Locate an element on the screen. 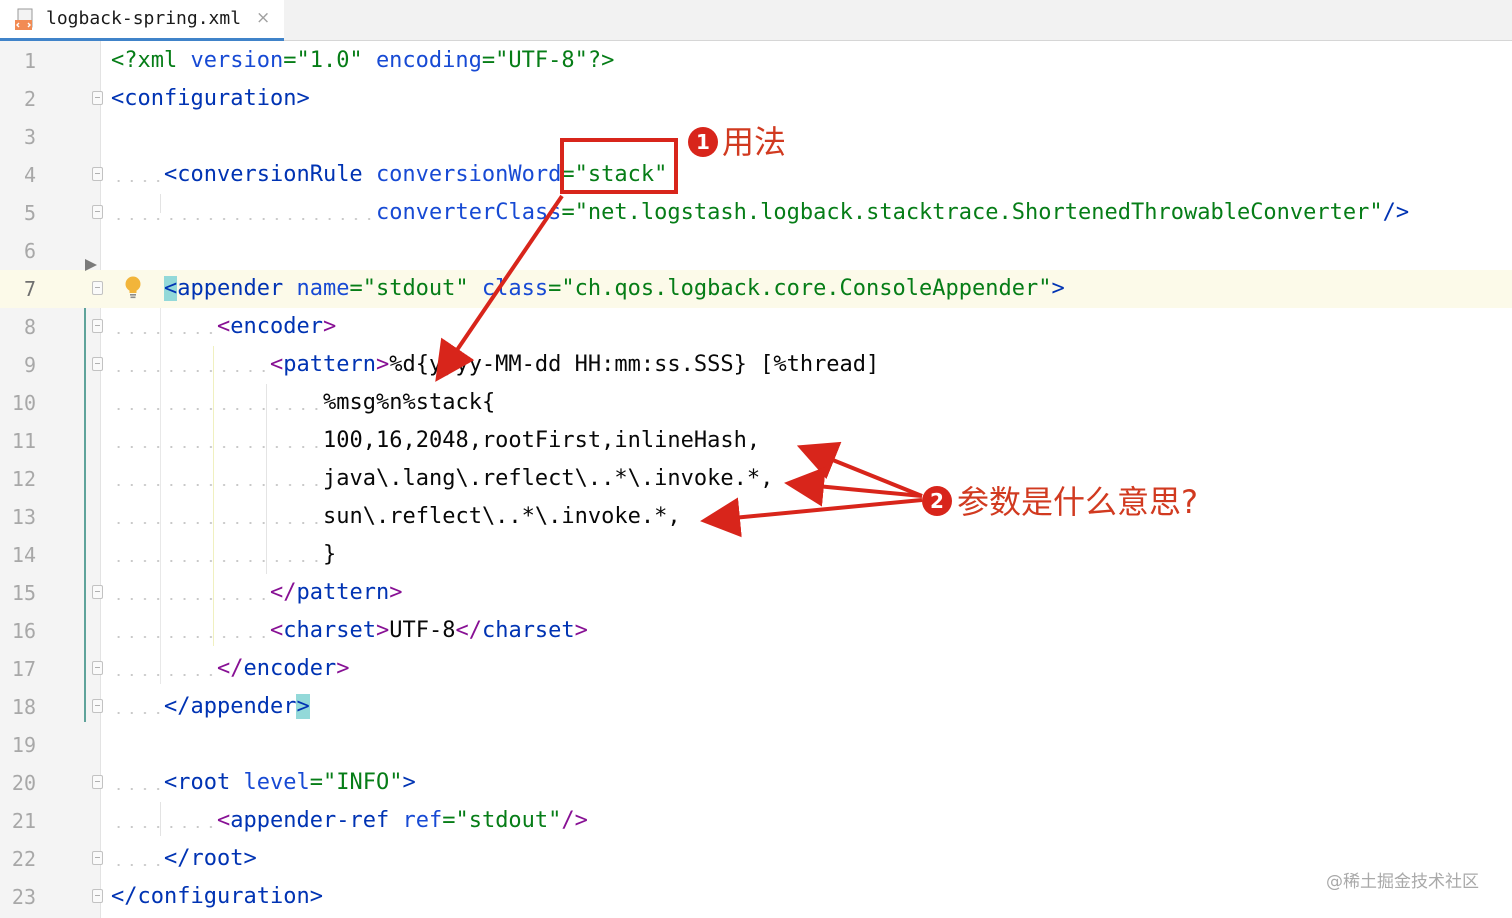 This screenshot has height=918, width=1512. line-number: 17 is located at coordinates (23, 669).